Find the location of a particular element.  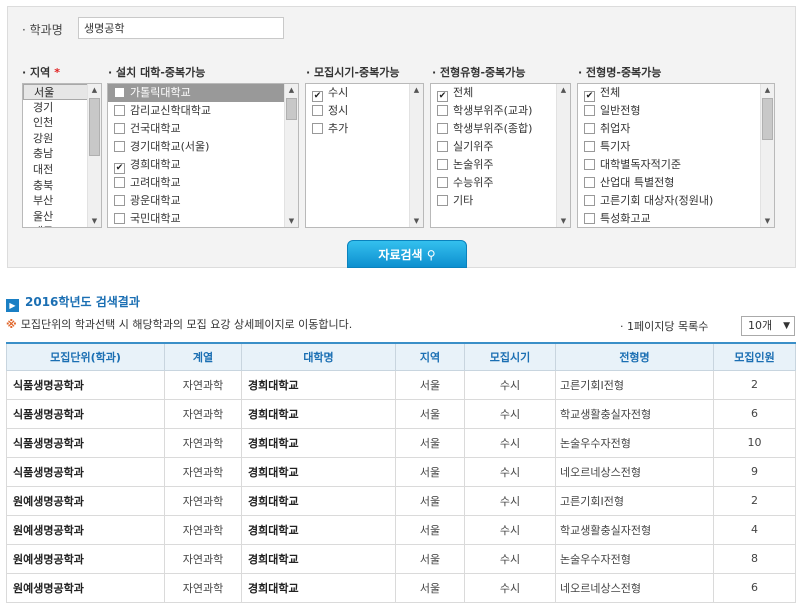

list-item: 정시 is located at coordinates (364, 111).